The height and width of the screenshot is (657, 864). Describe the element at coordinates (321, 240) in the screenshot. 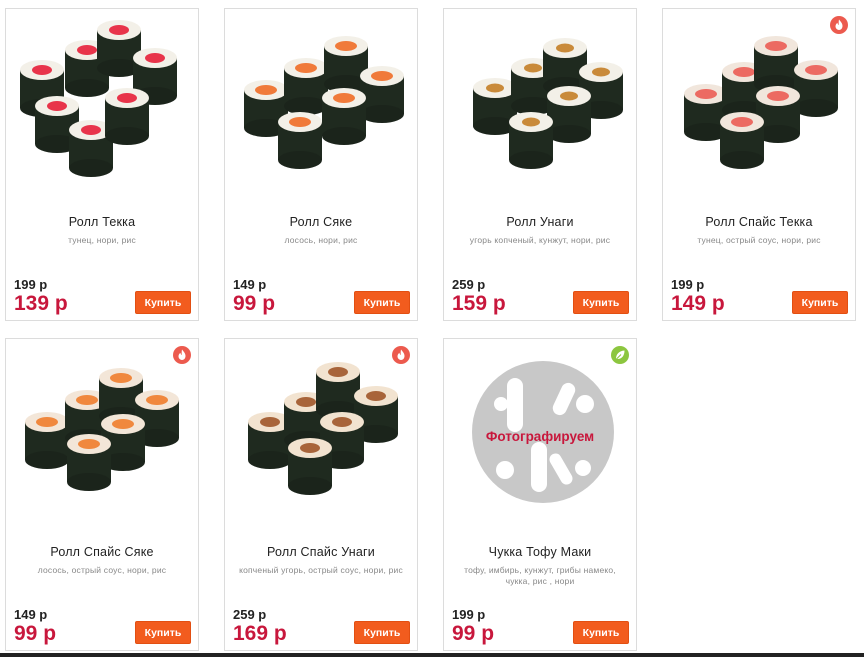

I see `product-description: лосось, нори, рис` at that location.